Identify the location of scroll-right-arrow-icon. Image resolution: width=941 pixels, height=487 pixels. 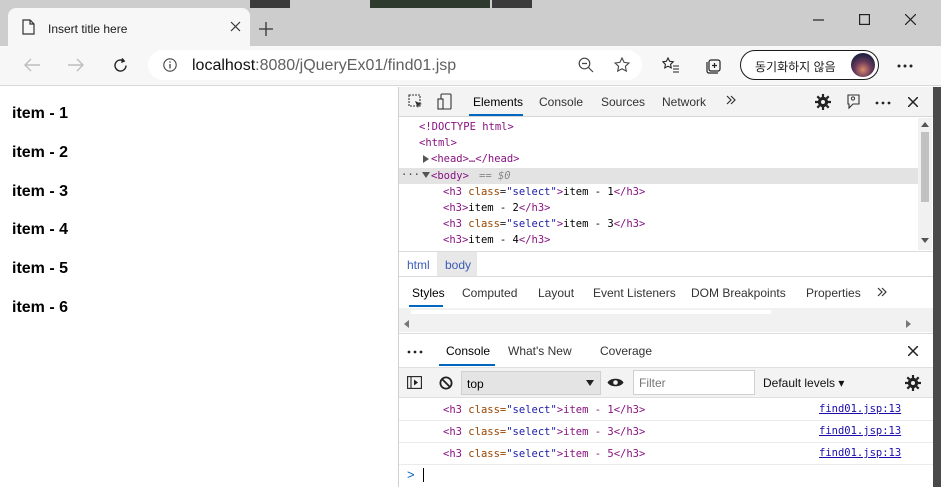
(908, 324).